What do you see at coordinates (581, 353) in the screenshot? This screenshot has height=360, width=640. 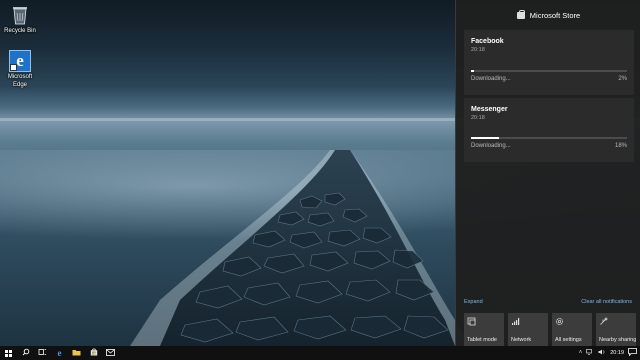 I see `chevron-up-icon: ˄` at bounding box center [581, 353].